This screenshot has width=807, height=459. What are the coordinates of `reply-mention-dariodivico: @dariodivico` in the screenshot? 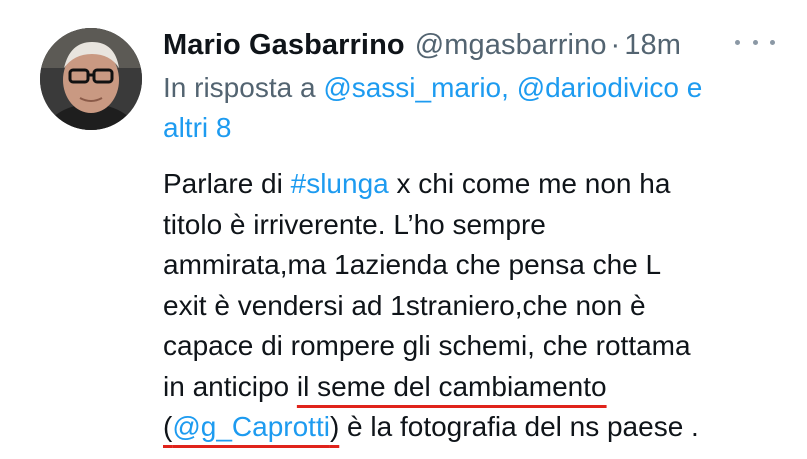 It's located at (598, 87).